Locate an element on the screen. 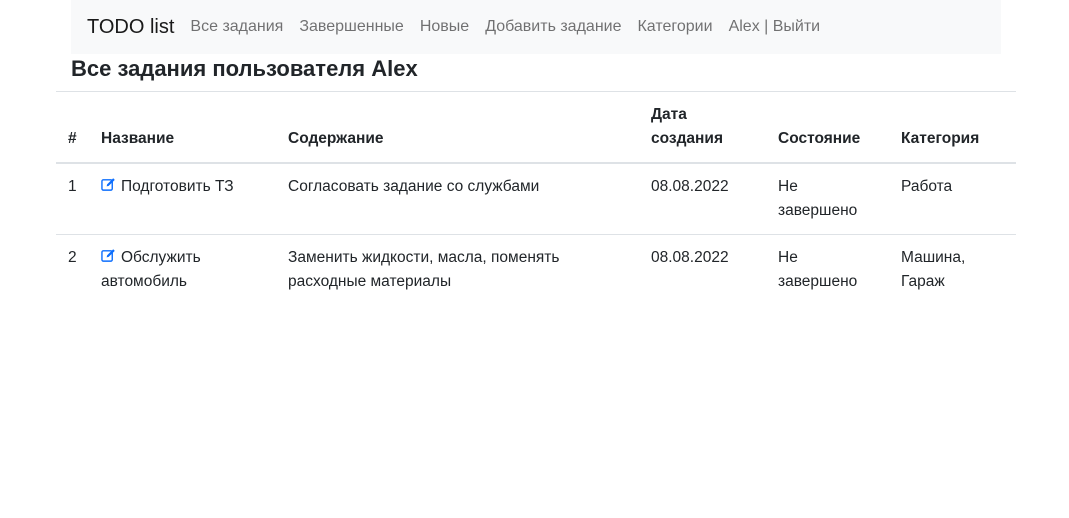 The height and width of the screenshot is (518, 1069). column-header-name: Название is located at coordinates (182, 127).